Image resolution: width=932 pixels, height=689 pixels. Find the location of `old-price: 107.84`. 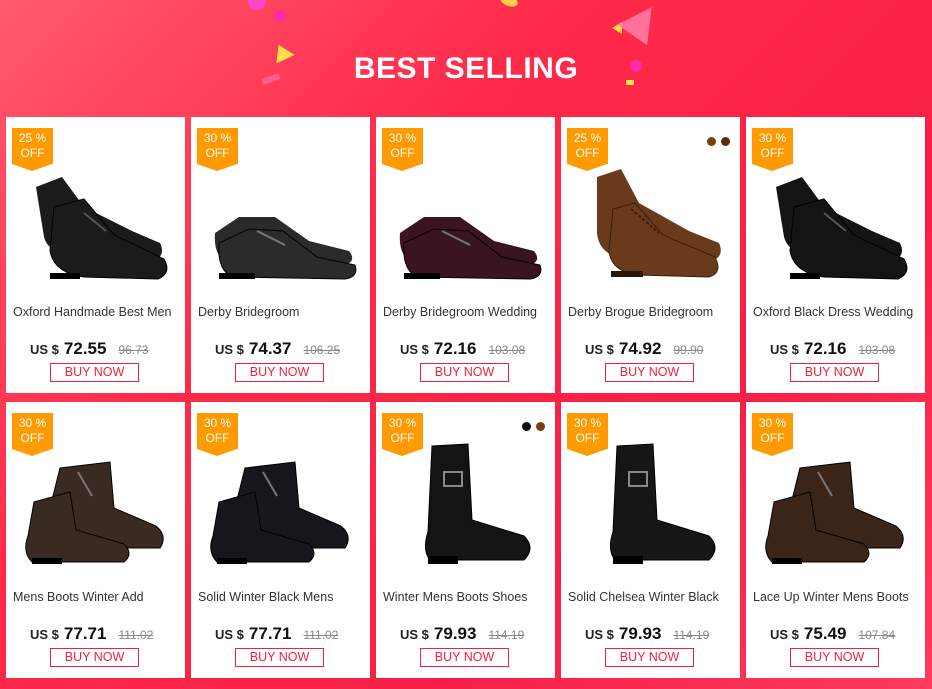

old-price: 107.84 is located at coordinates (877, 635).